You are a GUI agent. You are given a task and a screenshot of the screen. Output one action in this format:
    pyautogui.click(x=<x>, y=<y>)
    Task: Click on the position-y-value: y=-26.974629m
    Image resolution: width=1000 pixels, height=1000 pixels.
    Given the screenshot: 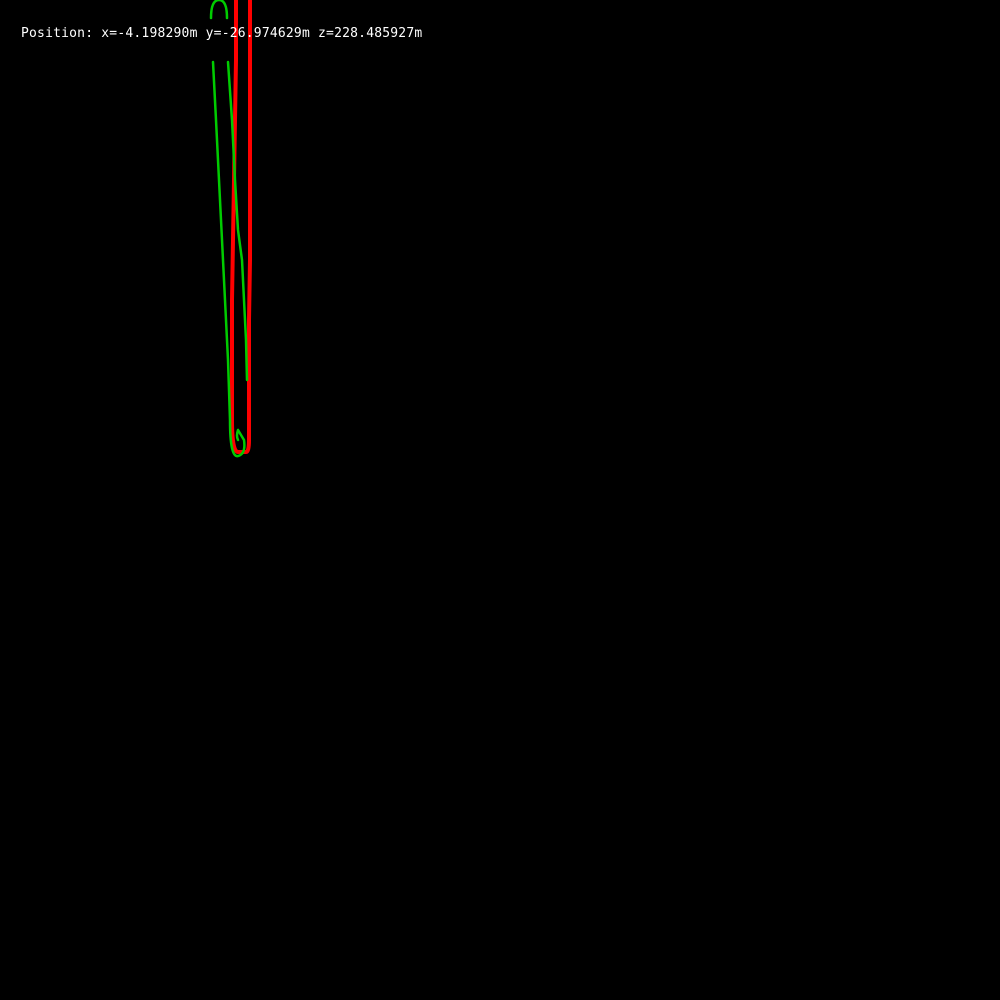 What is the action you would take?
    pyautogui.click(x=257, y=33)
    